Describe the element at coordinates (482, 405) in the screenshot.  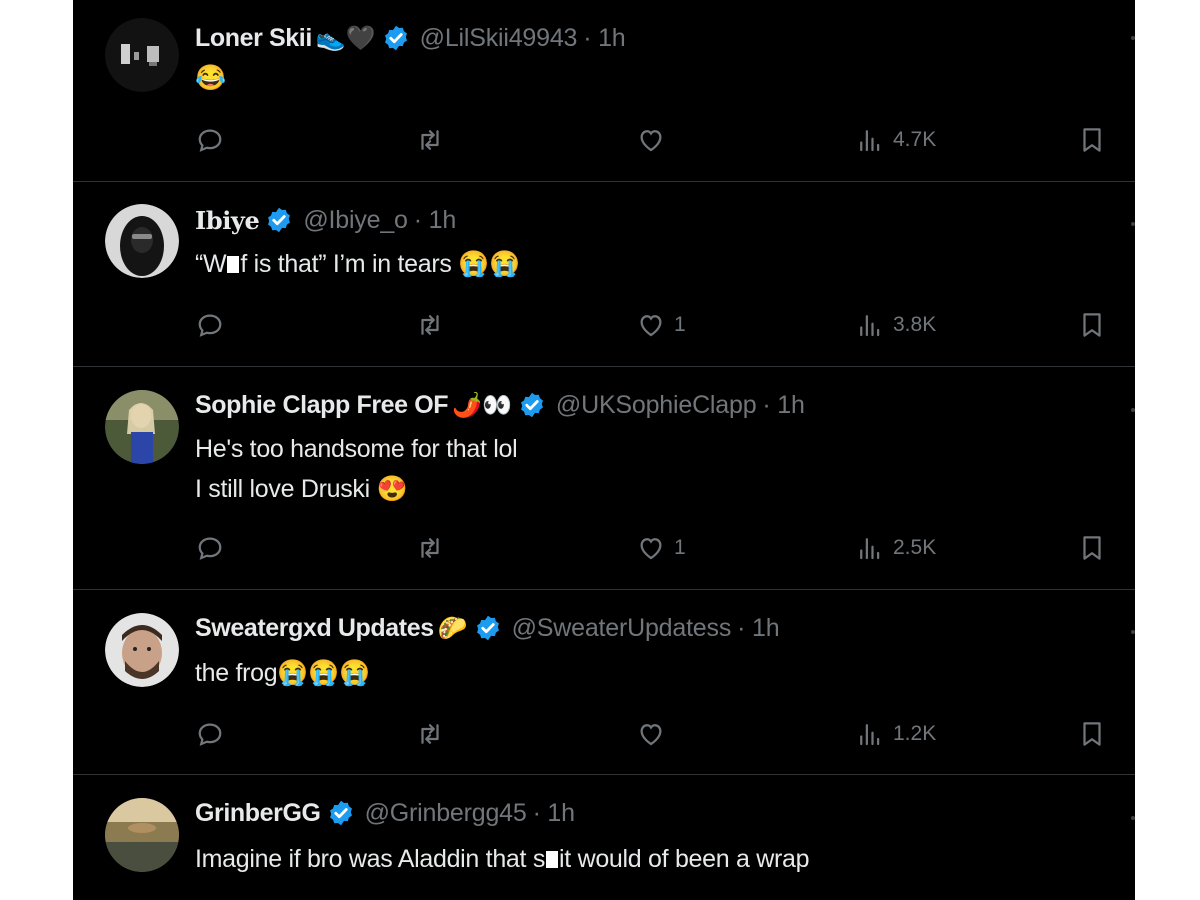
I see `name-emoji: 🌶️👀` at that location.